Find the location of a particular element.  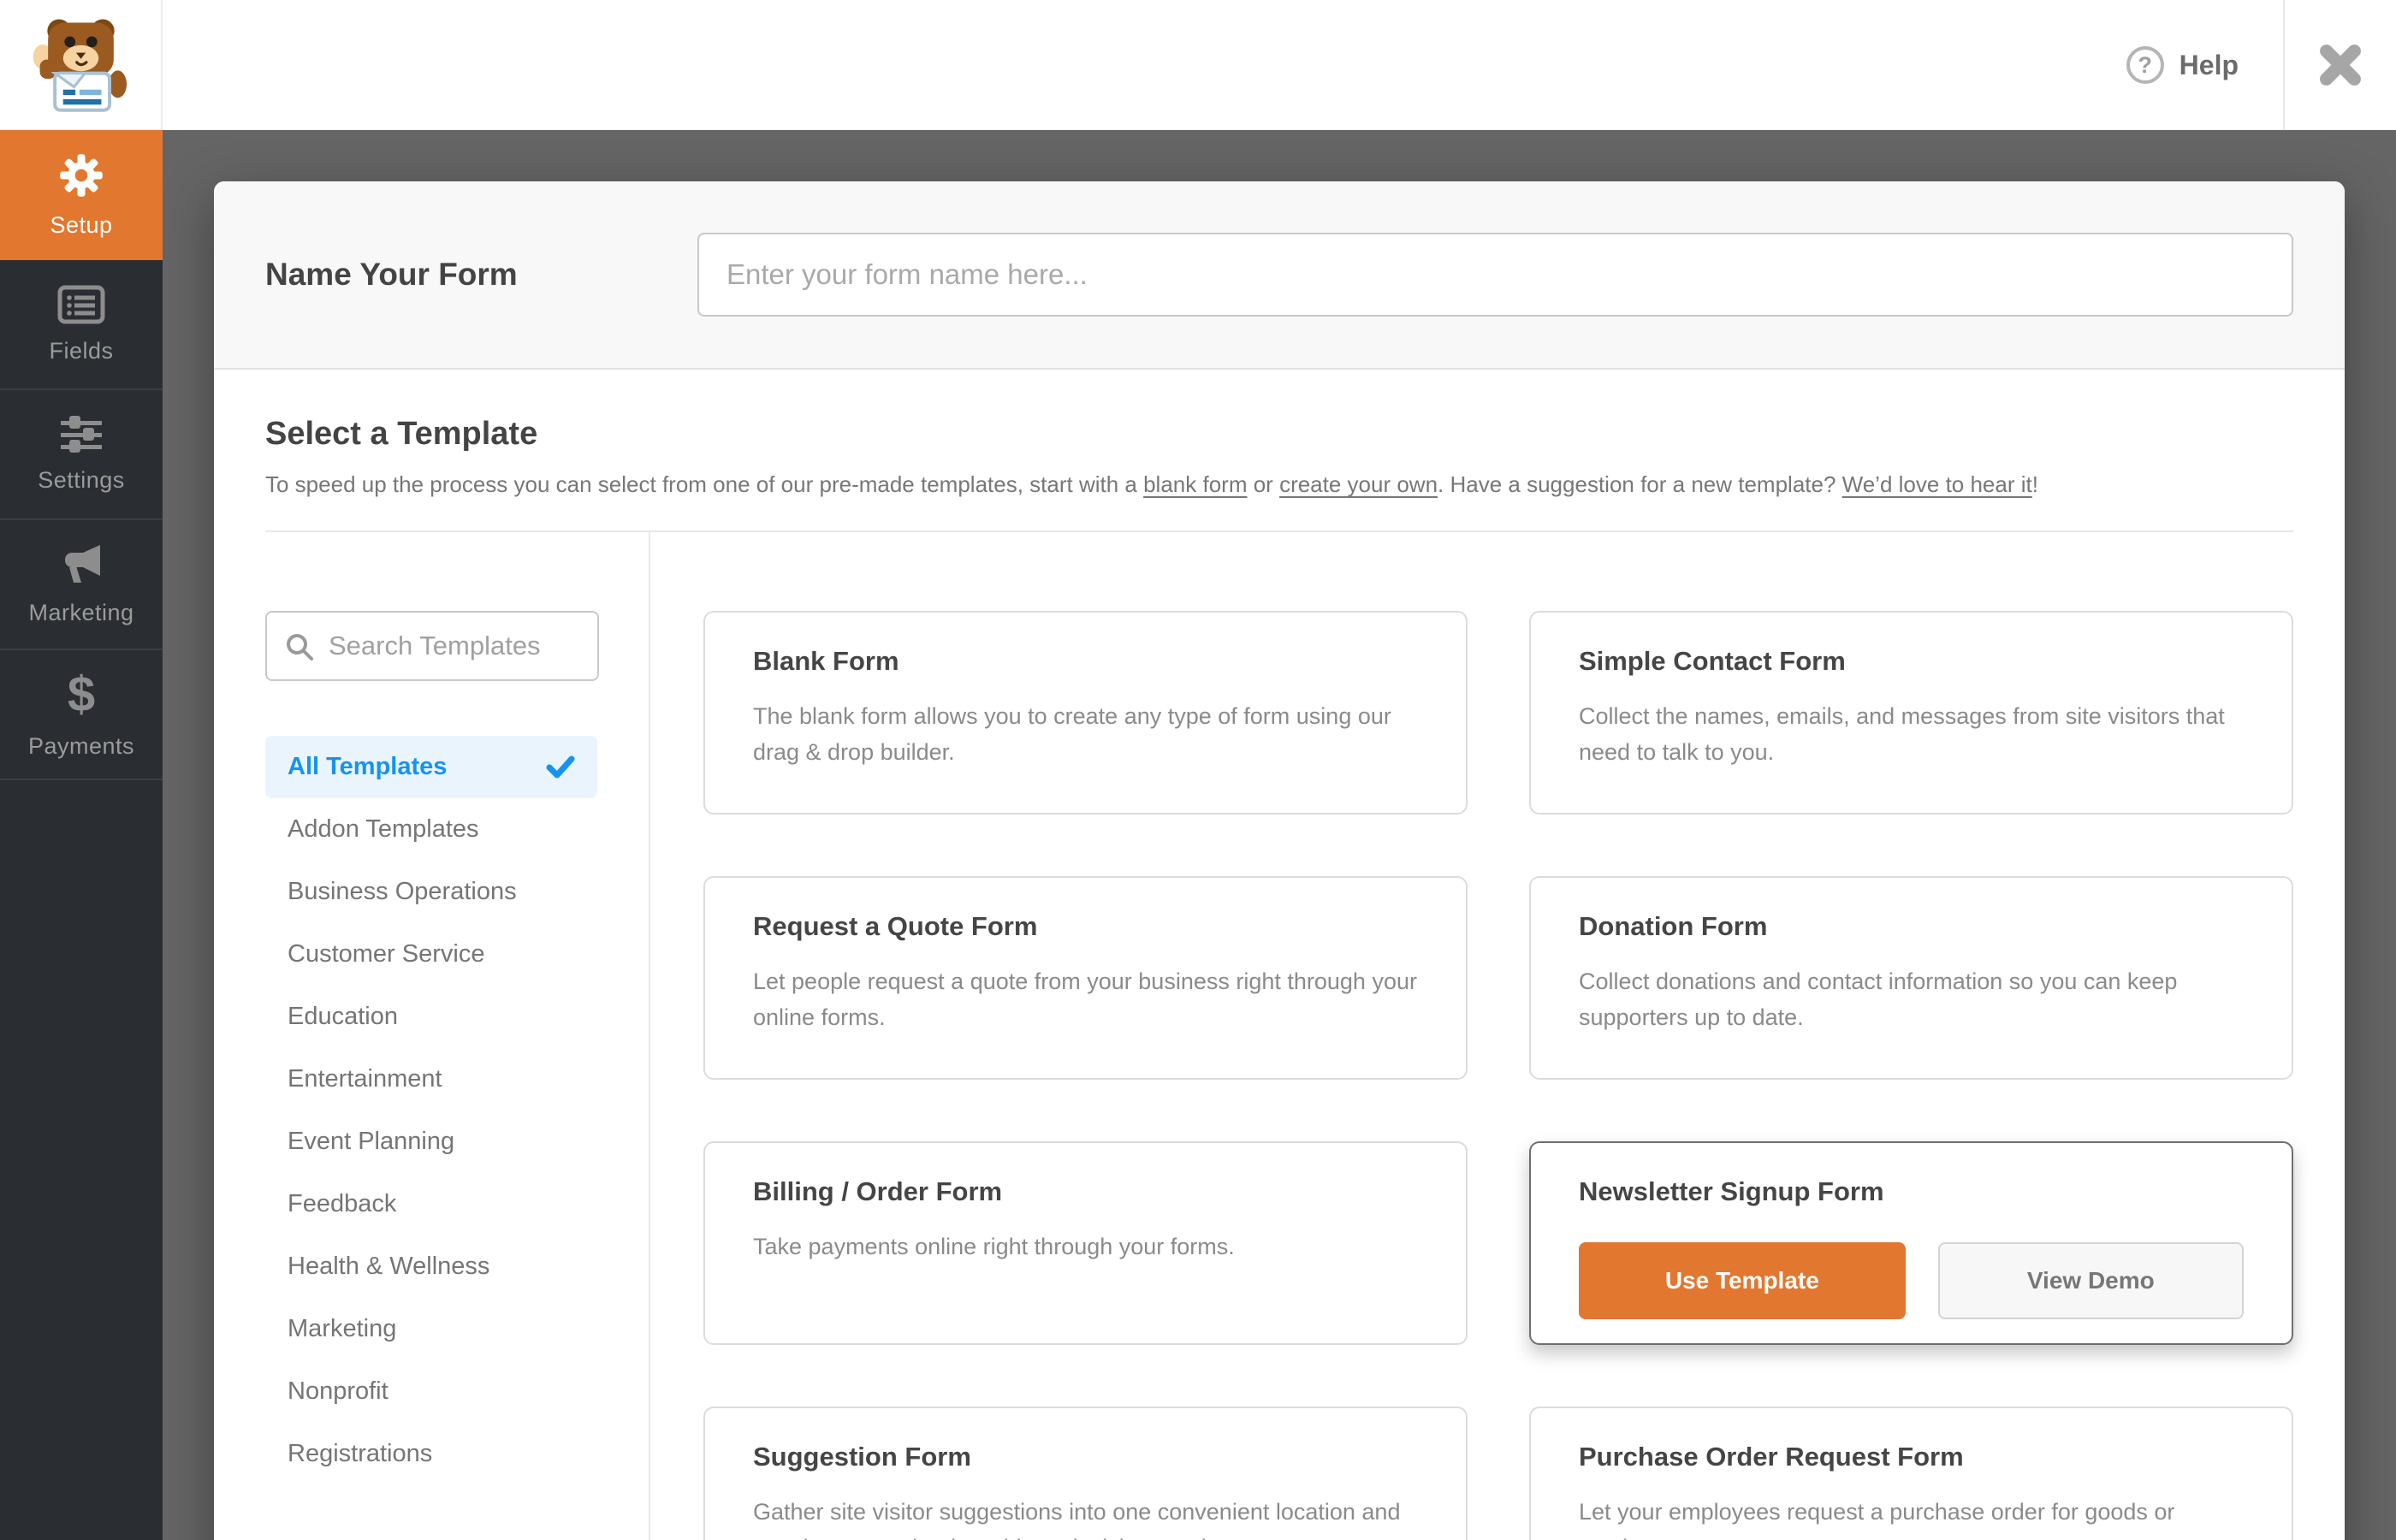

use-template-button: Use Template is located at coordinates (1742, 1280).